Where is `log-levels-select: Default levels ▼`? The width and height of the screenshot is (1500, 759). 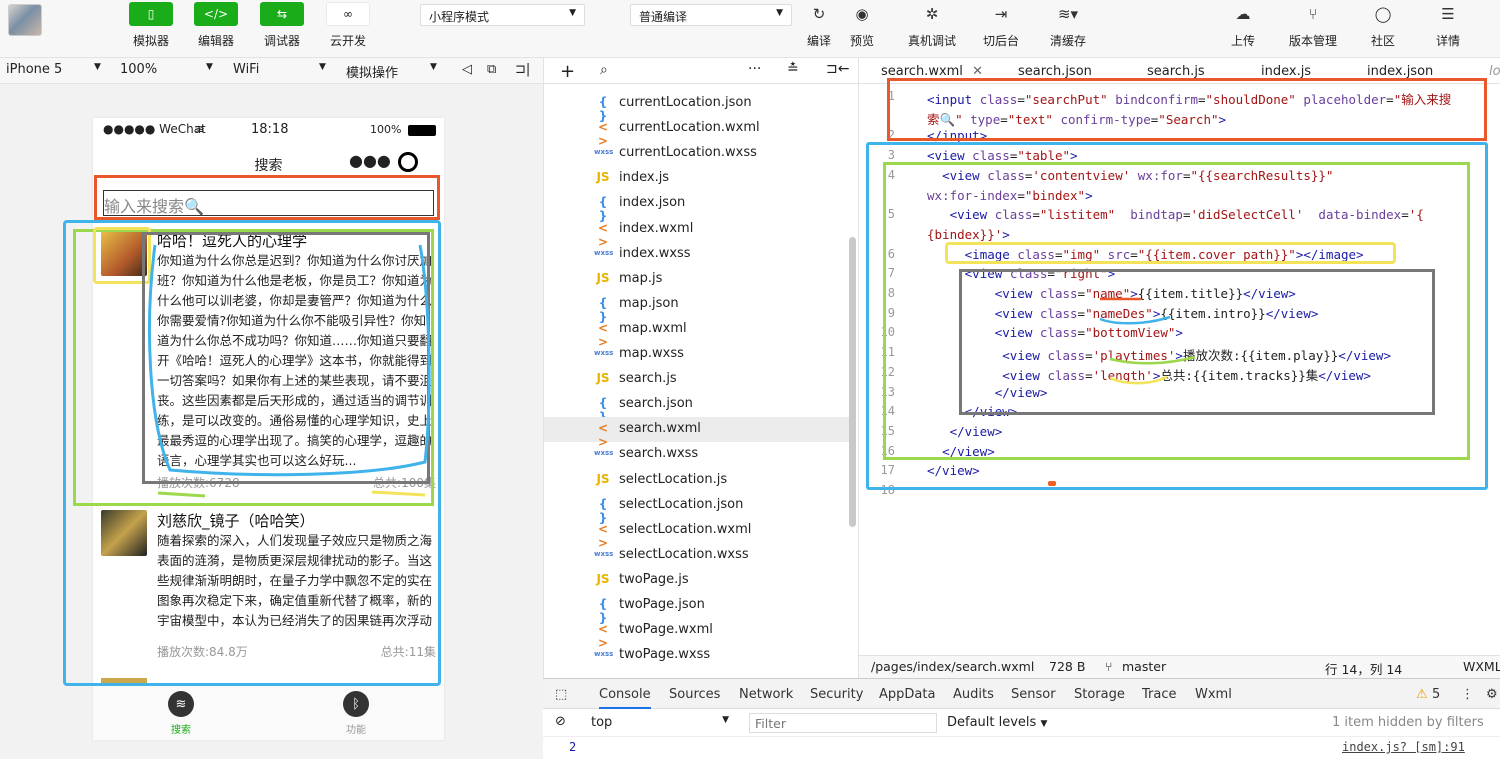
log-levels-select: Default levels ▼ is located at coordinates (997, 722).